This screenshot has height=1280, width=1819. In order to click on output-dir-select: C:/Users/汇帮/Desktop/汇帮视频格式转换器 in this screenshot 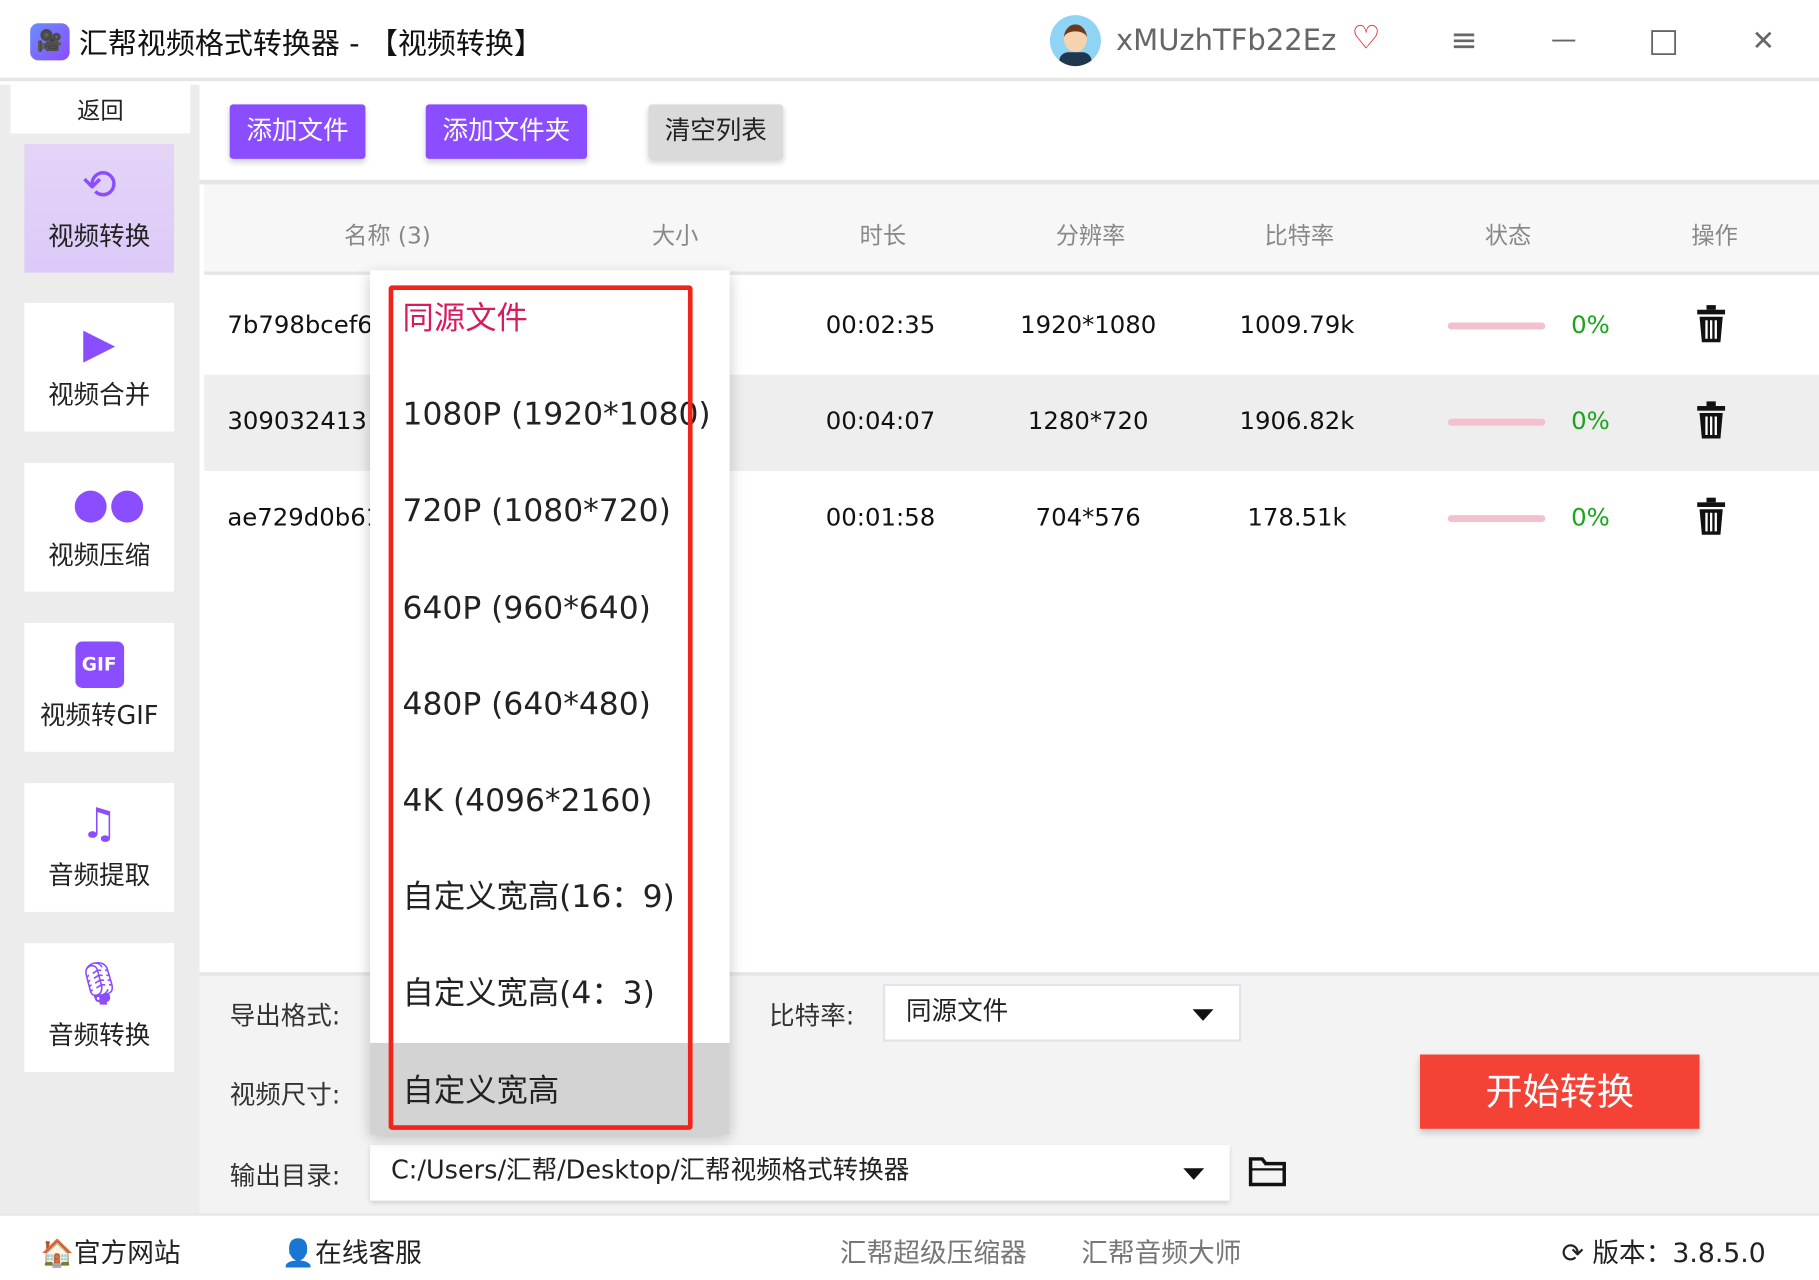, I will do `click(800, 1173)`.